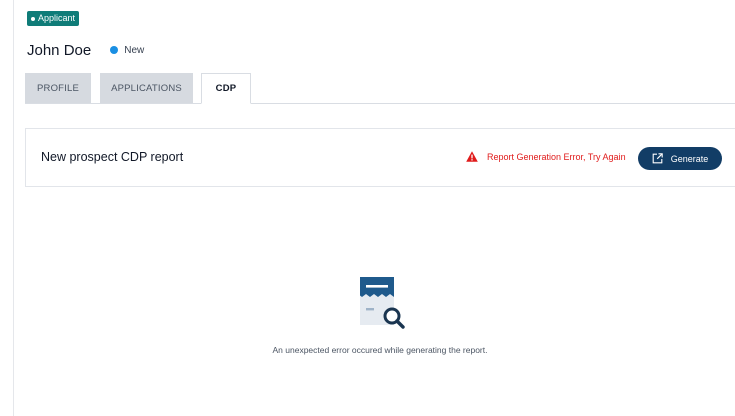  I want to click on status-label: New, so click(134, 50).